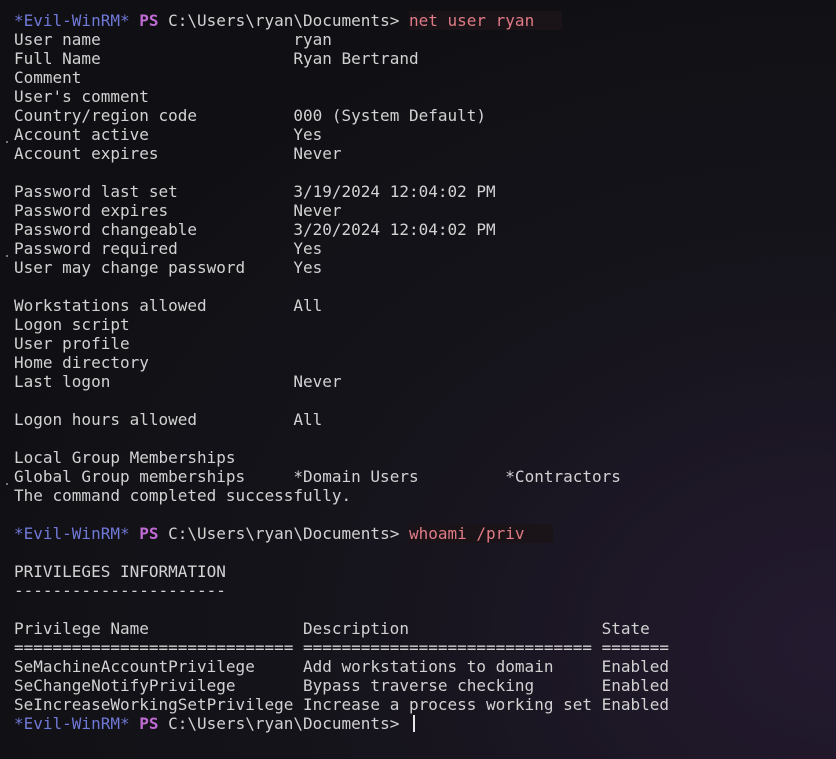 The height and width of the screenshot is (759, 836). Describe the element at coordinates (48, 77) in the screenshot. I see `user-info-field: Comment` at that location.